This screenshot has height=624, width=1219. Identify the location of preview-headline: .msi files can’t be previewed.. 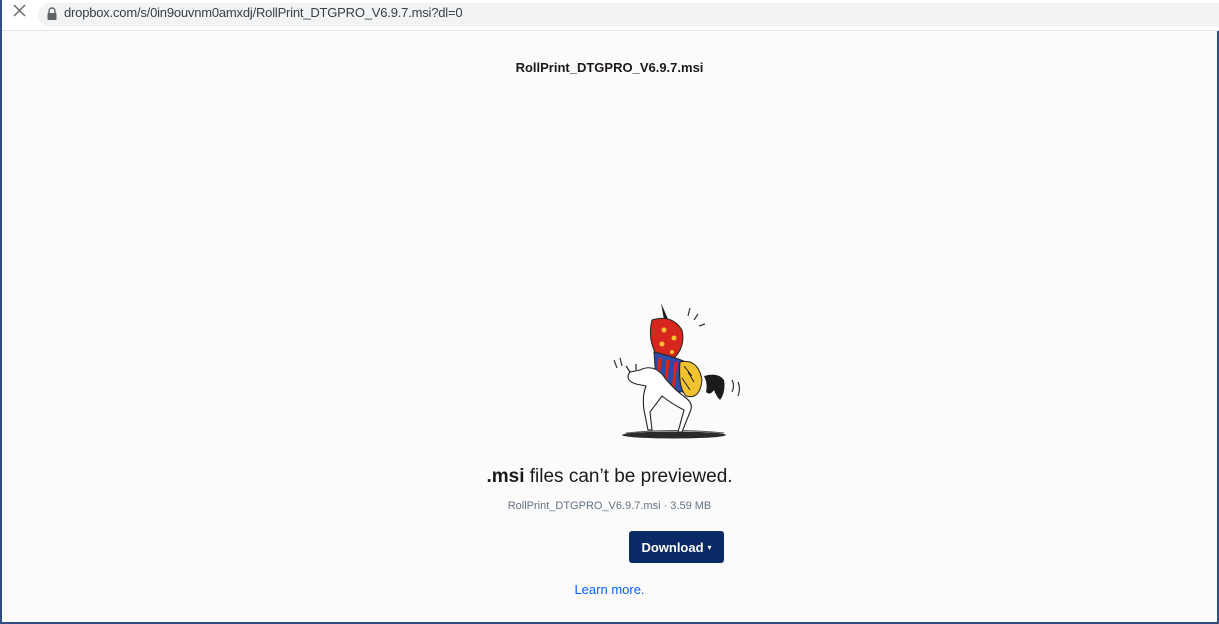
(609, 477).